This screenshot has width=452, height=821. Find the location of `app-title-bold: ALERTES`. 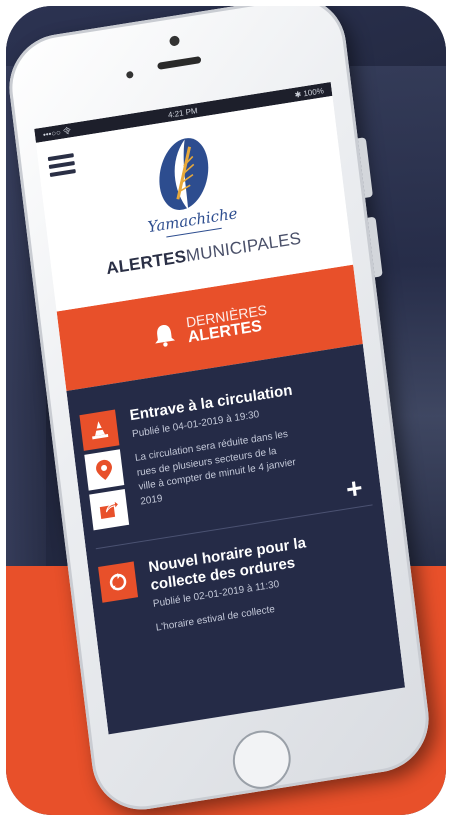

app-title-bold: ALERTES is located at coordinates (146, 262).